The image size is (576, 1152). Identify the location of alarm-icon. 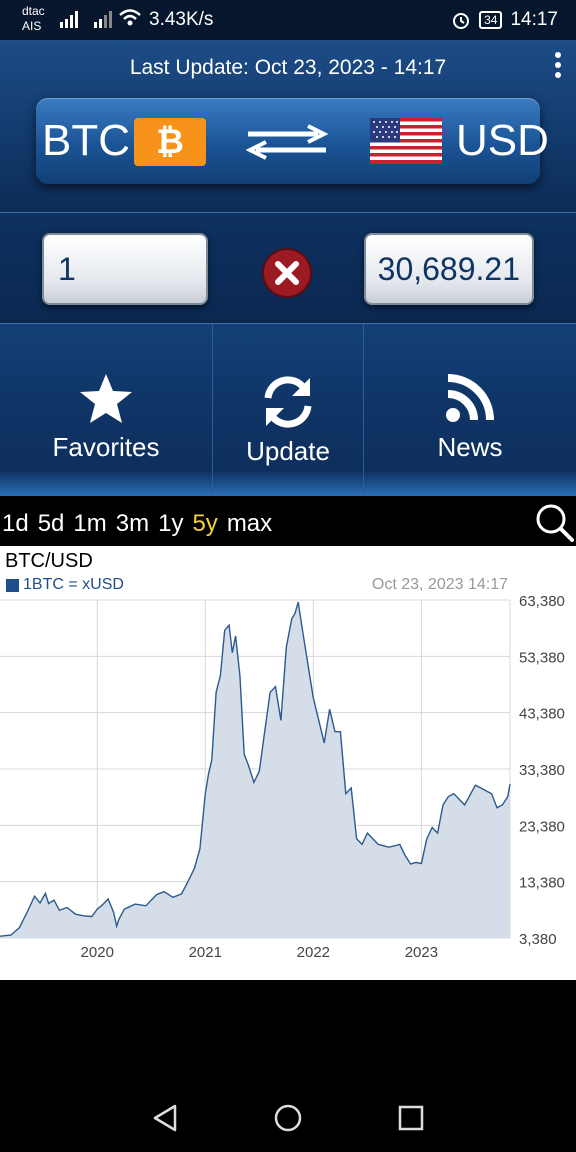
(461, 21).